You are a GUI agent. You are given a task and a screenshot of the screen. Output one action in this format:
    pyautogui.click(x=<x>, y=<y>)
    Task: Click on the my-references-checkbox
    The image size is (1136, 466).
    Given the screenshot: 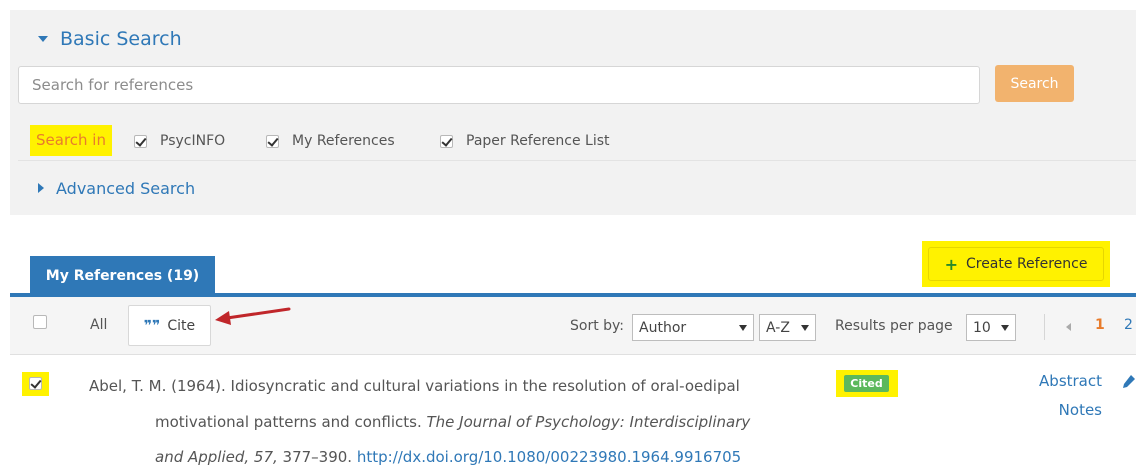 What is the action you would take?
    pyautogui.click(x=272, y=141)
    